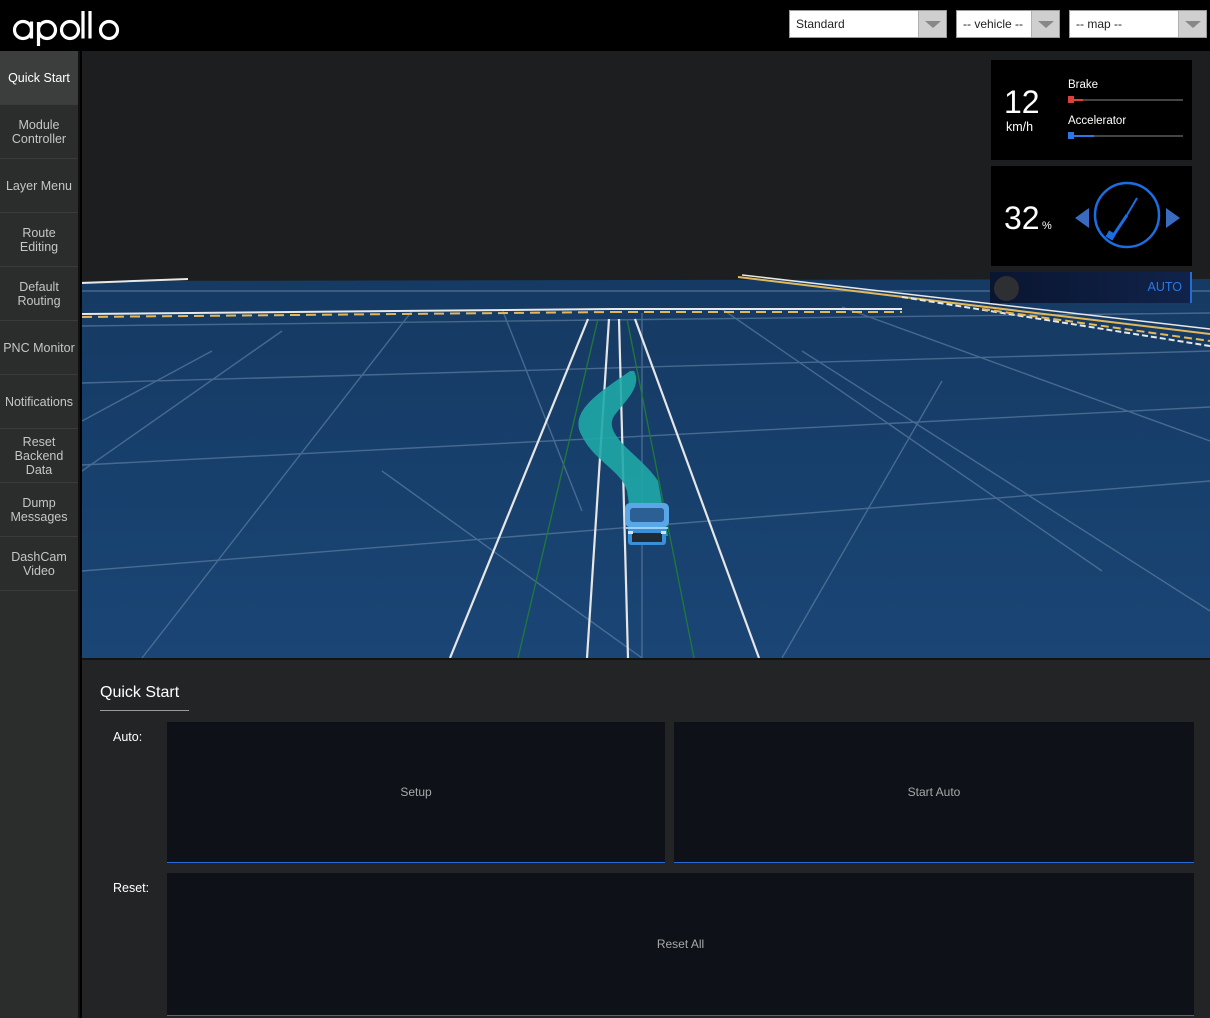  I want to click on driving-mode-text: AUTO, so click(1165, 287).